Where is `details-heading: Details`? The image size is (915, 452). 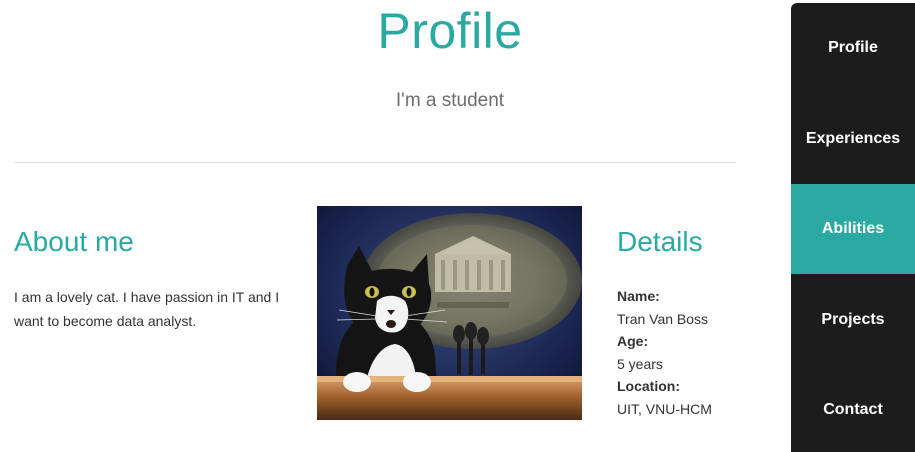 details-heading: Details is located at coordinates (660, 241).